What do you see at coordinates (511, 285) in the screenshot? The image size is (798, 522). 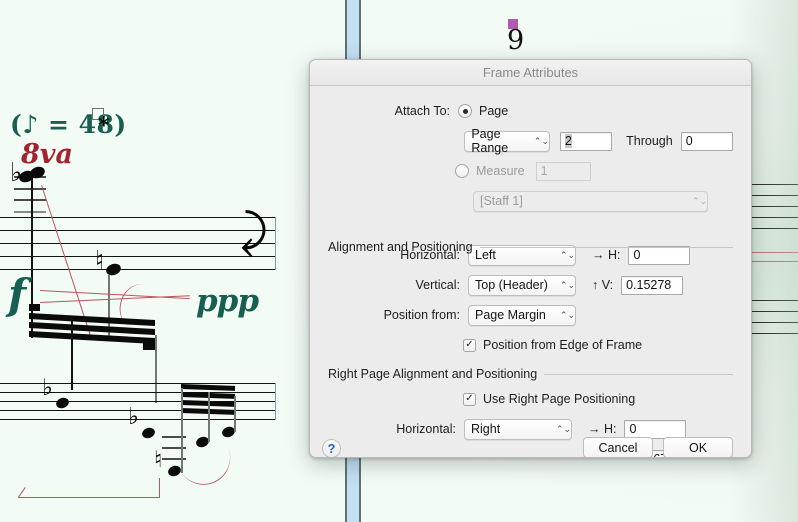 I see `vertical-align-value: Top (Header)` at bounding box center [511, 285].